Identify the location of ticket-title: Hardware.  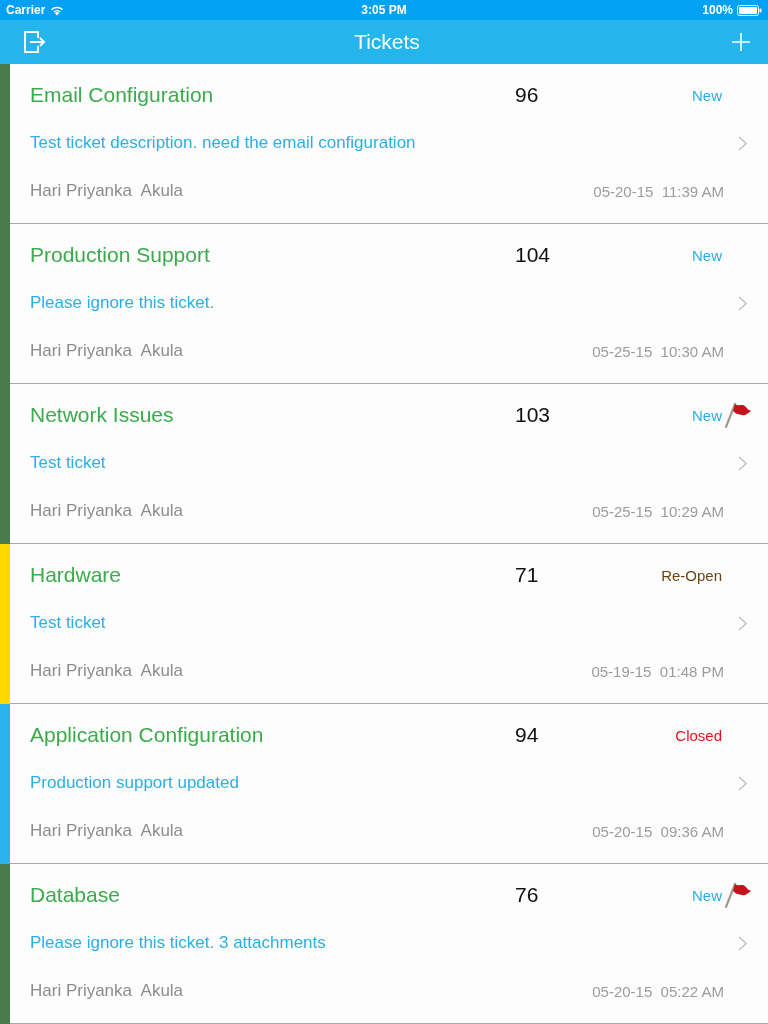
(76, 575).